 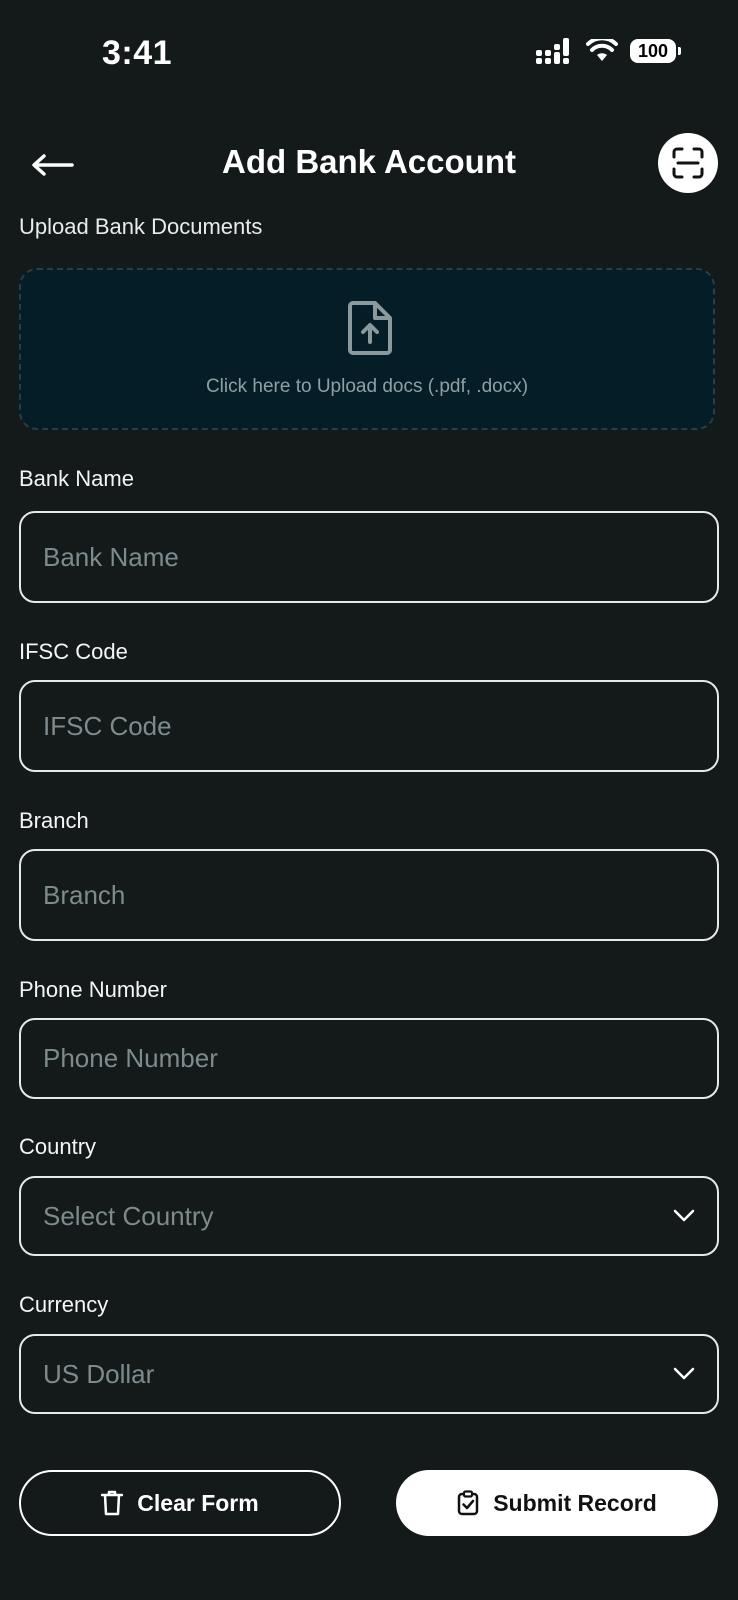 I want to click on signal-icon, so click(x=552, y=51).